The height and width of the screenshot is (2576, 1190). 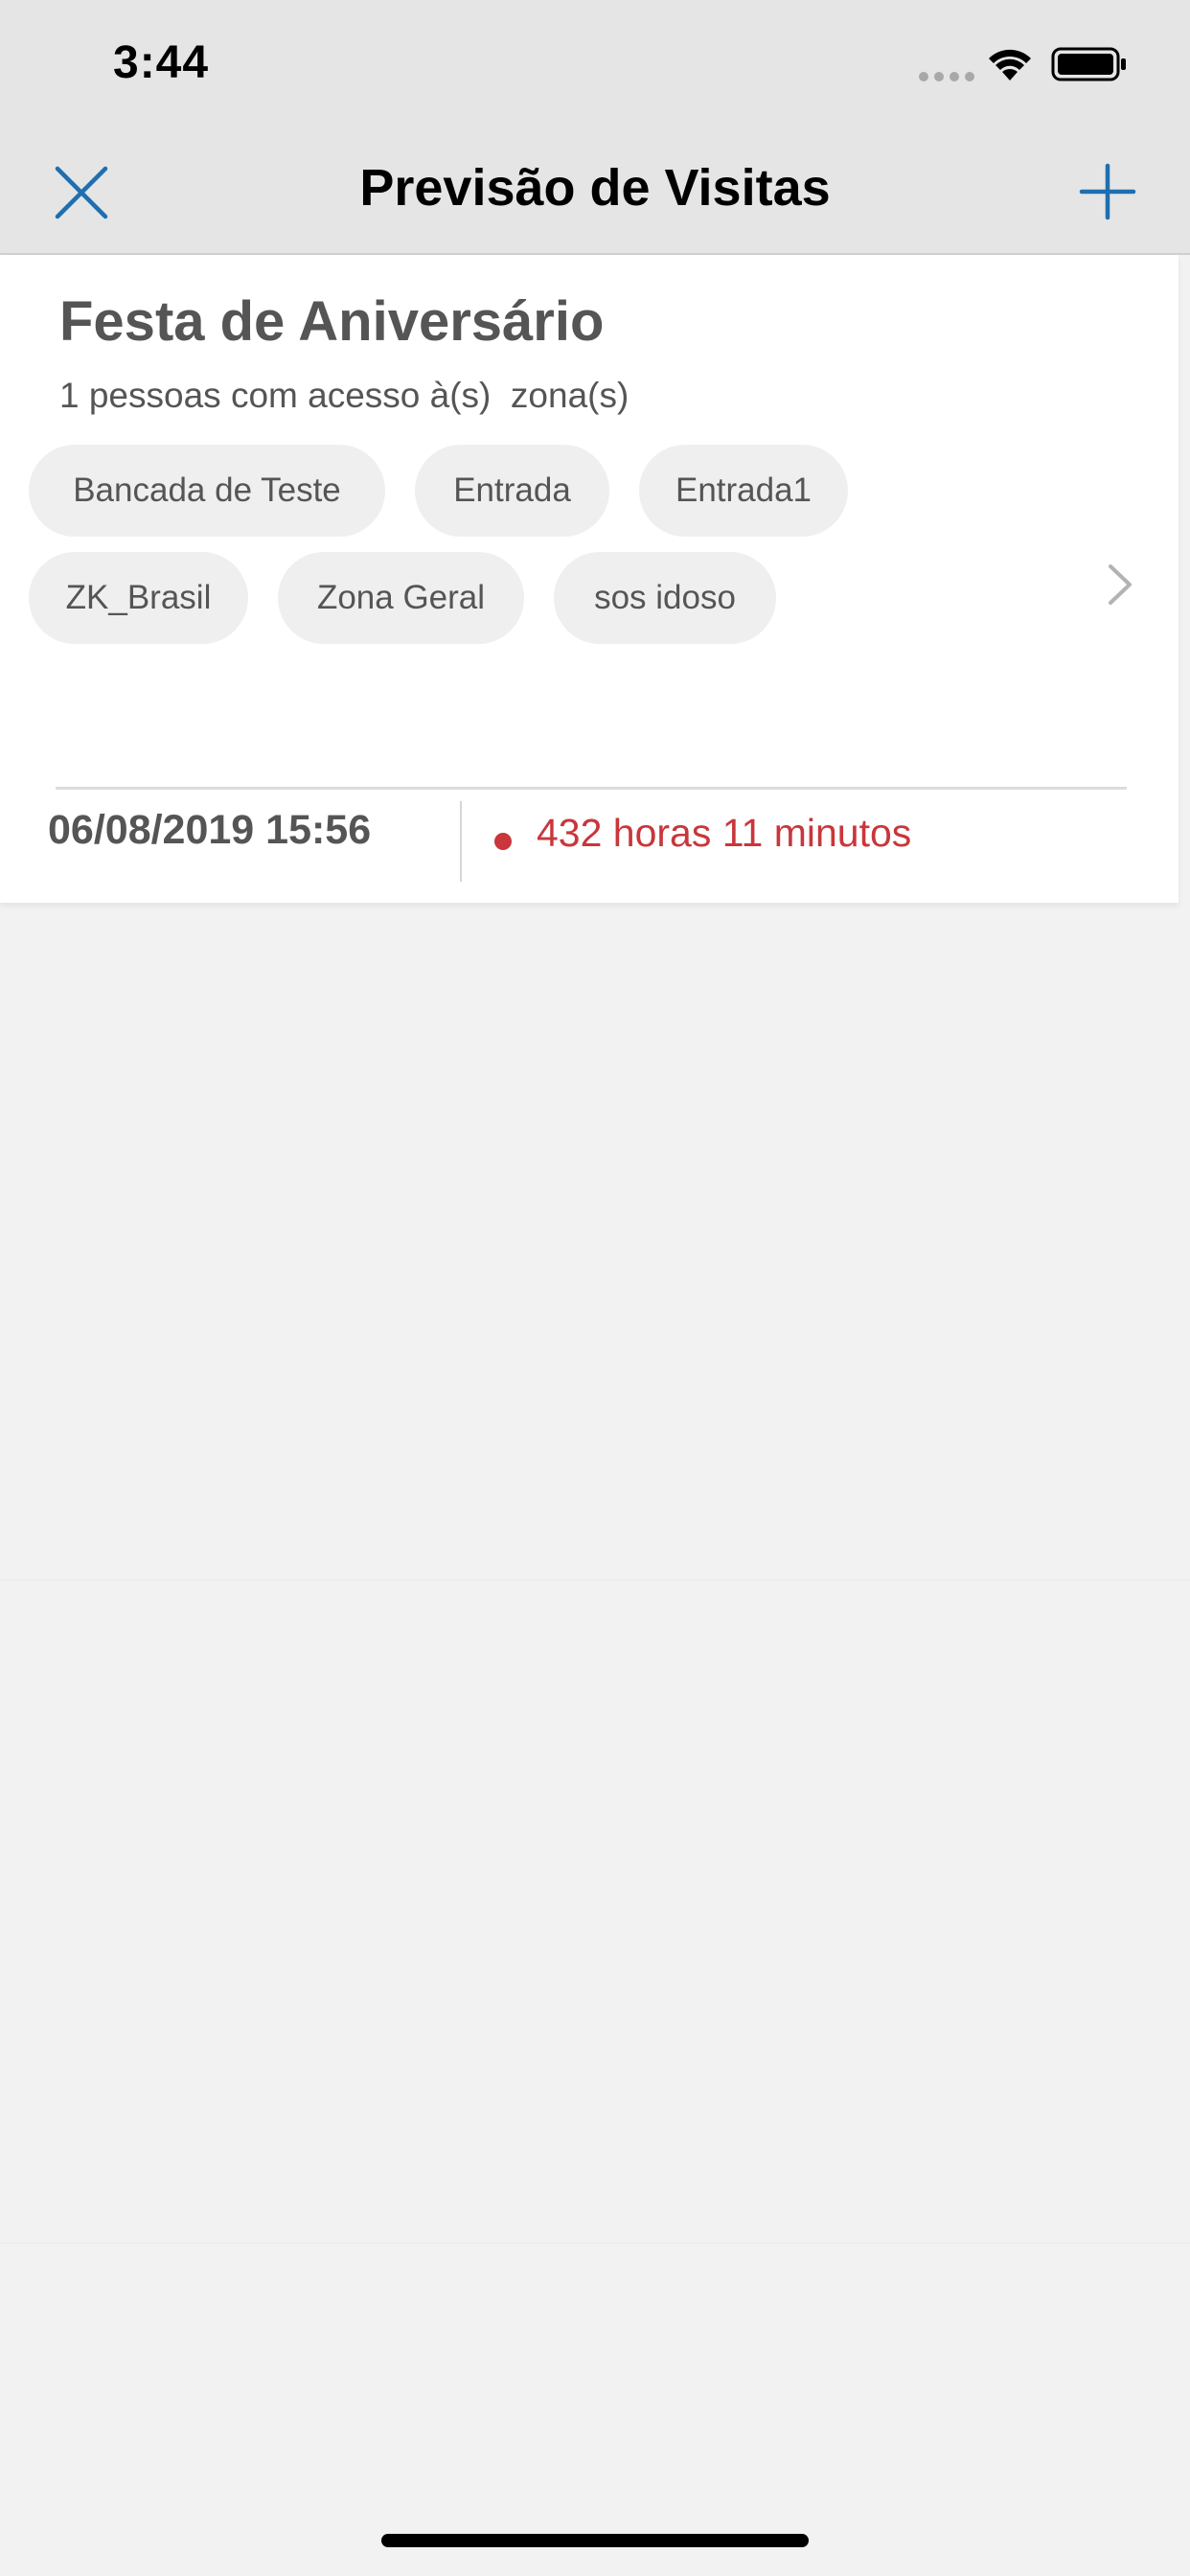 What do you see at coordinates (1089, 64) in the screenshot?
I see `battery-icon` at bounding box center [1089, 64].